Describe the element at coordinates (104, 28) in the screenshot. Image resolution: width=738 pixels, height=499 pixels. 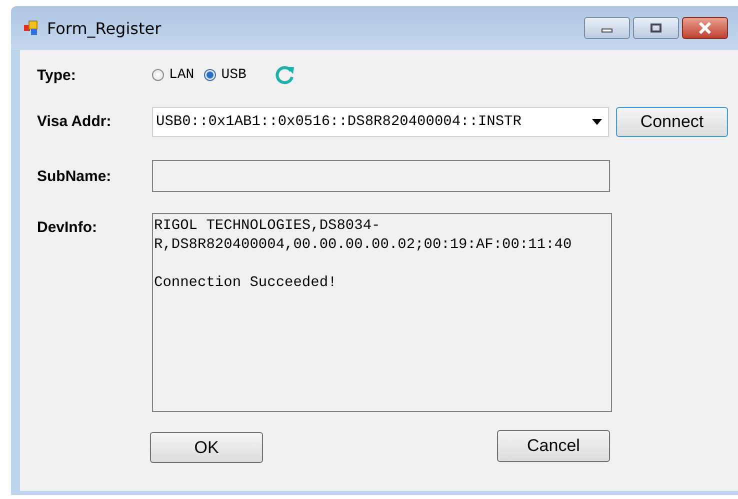
I see `window-title: Form_Register` at that location.